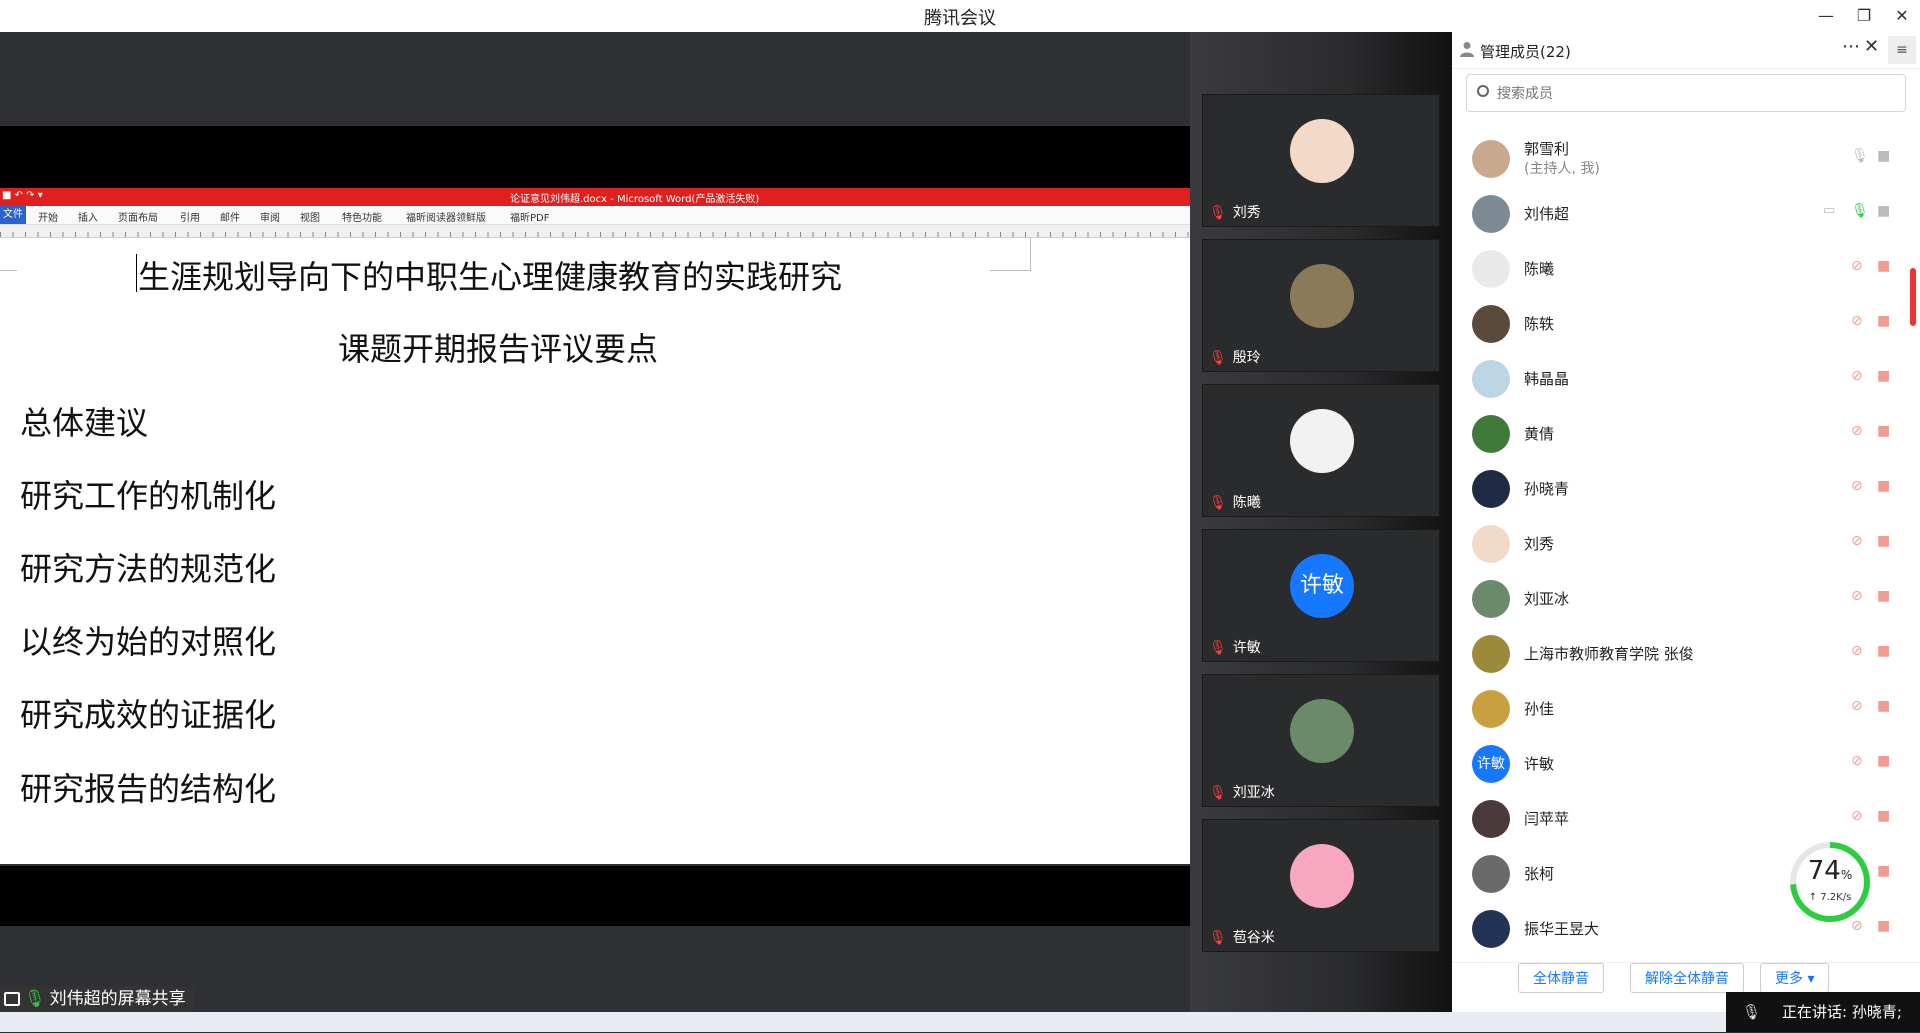  What do you see at coordinates (1697, 94) in the screenshot?
I see `search-input` at bounding box center [1697, 94].